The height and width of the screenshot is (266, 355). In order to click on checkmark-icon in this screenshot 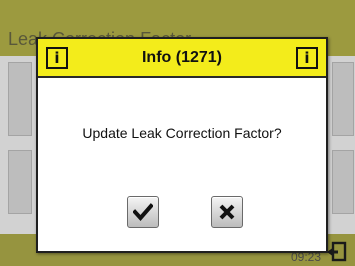, I will do `click(143, 212)`.